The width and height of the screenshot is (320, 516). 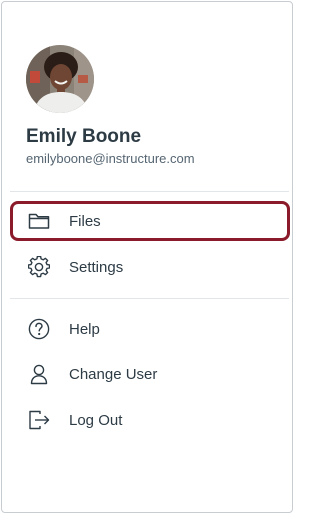 I want to click on menu-item-label: Change User, so click(x=113, y=374).